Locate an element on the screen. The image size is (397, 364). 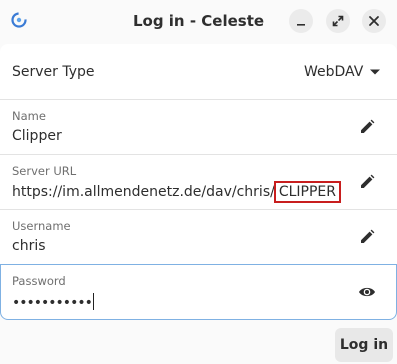
minimize-button is located at coordinates (301, 21).